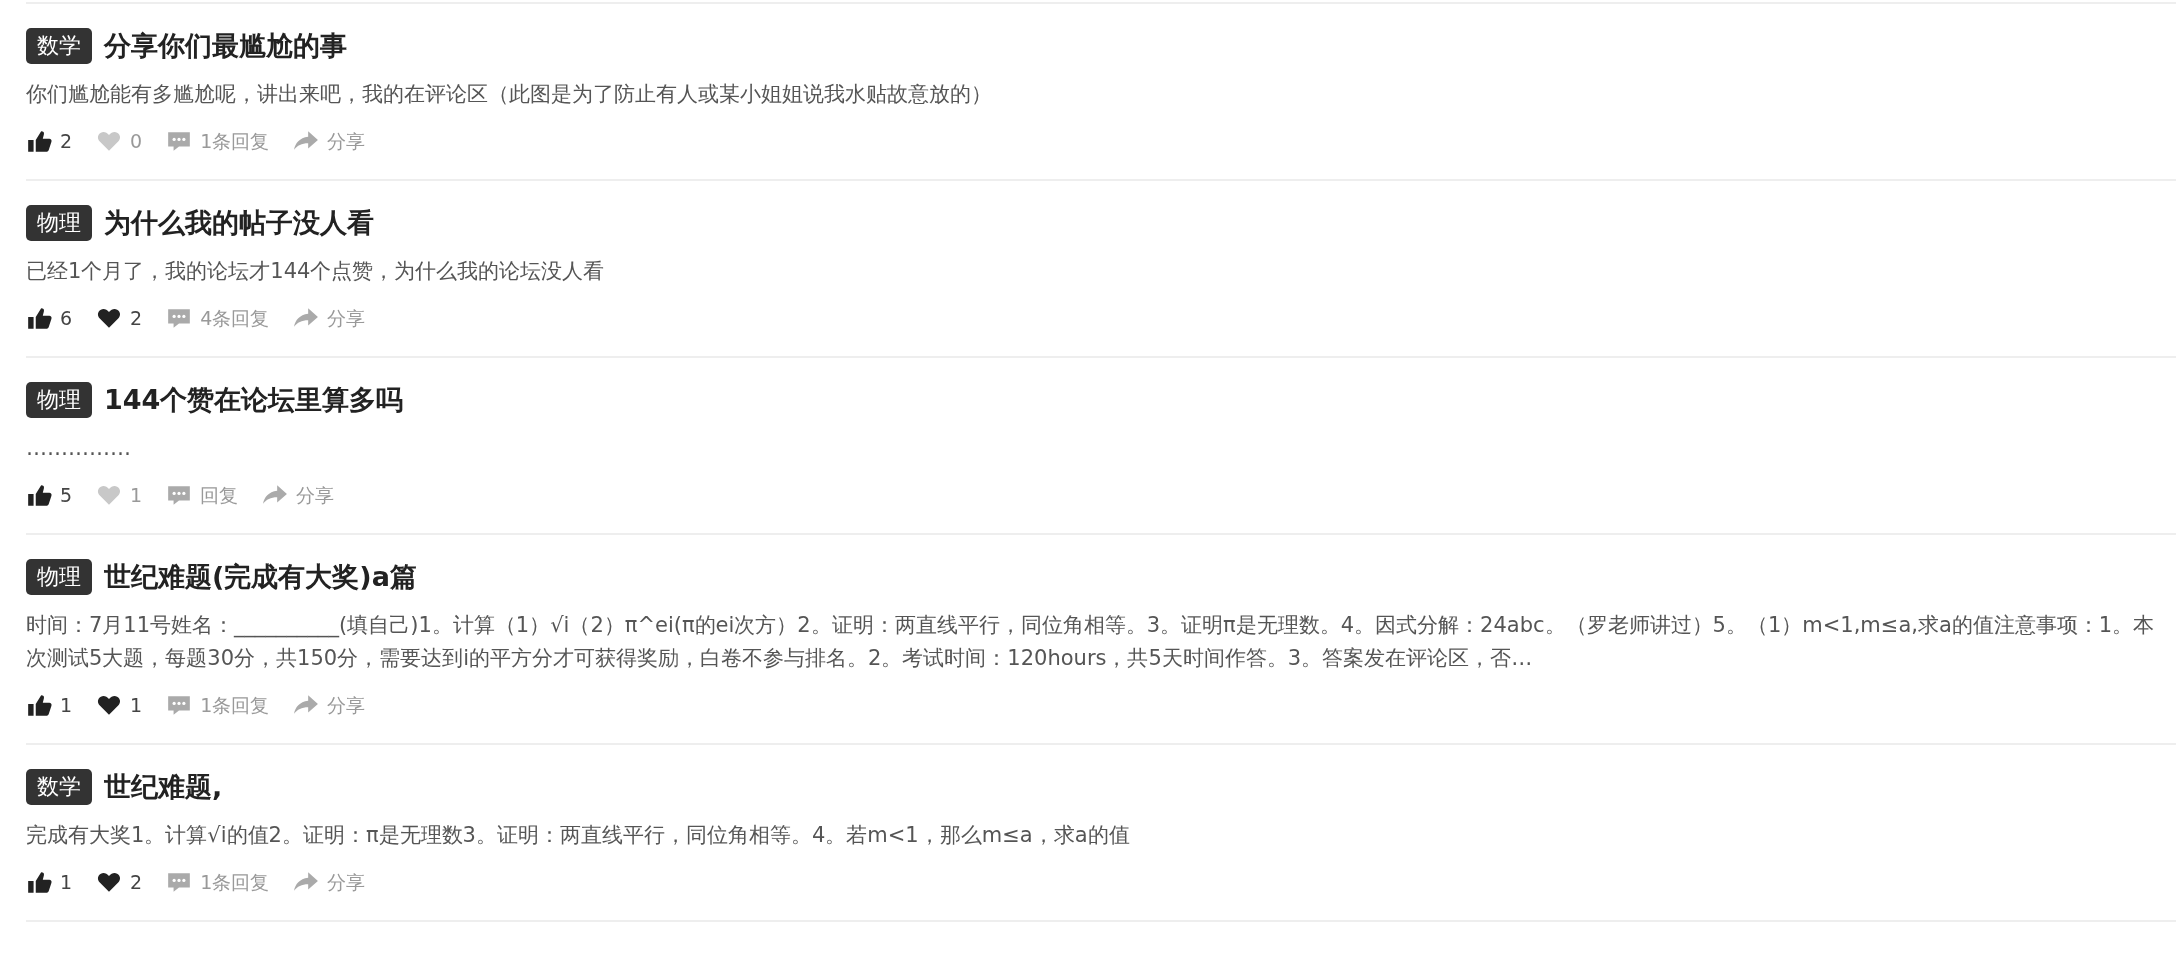 This screenshot has height=968, width=2176. What do you see at coordinates (239, 223) in the screenshot?
I see `post-title: 为什么我的帖子没人看` at bounding box center [239, 223].